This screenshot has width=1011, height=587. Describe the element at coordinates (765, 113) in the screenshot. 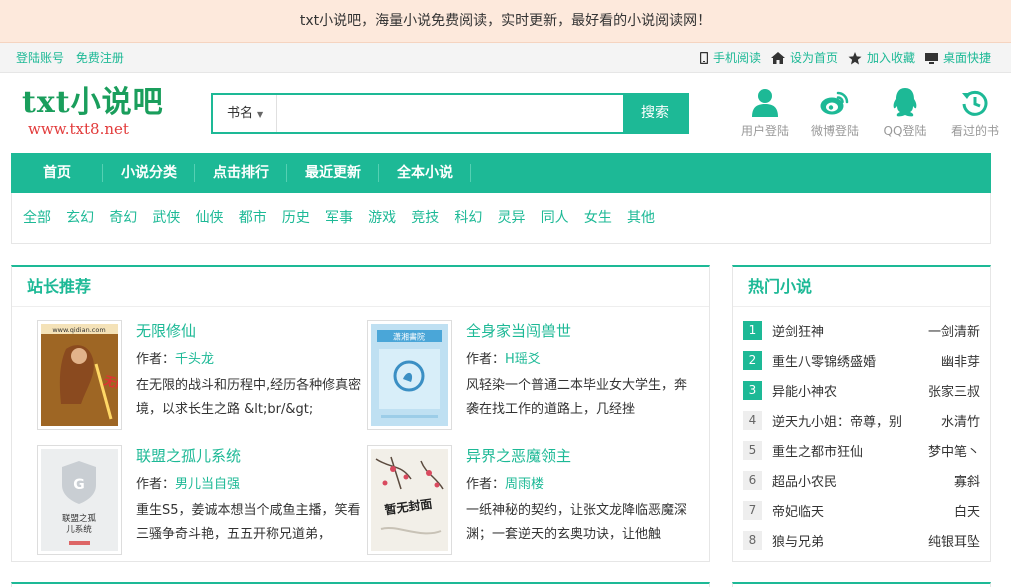

I see `user-login-button: 用户登陆` at that location.